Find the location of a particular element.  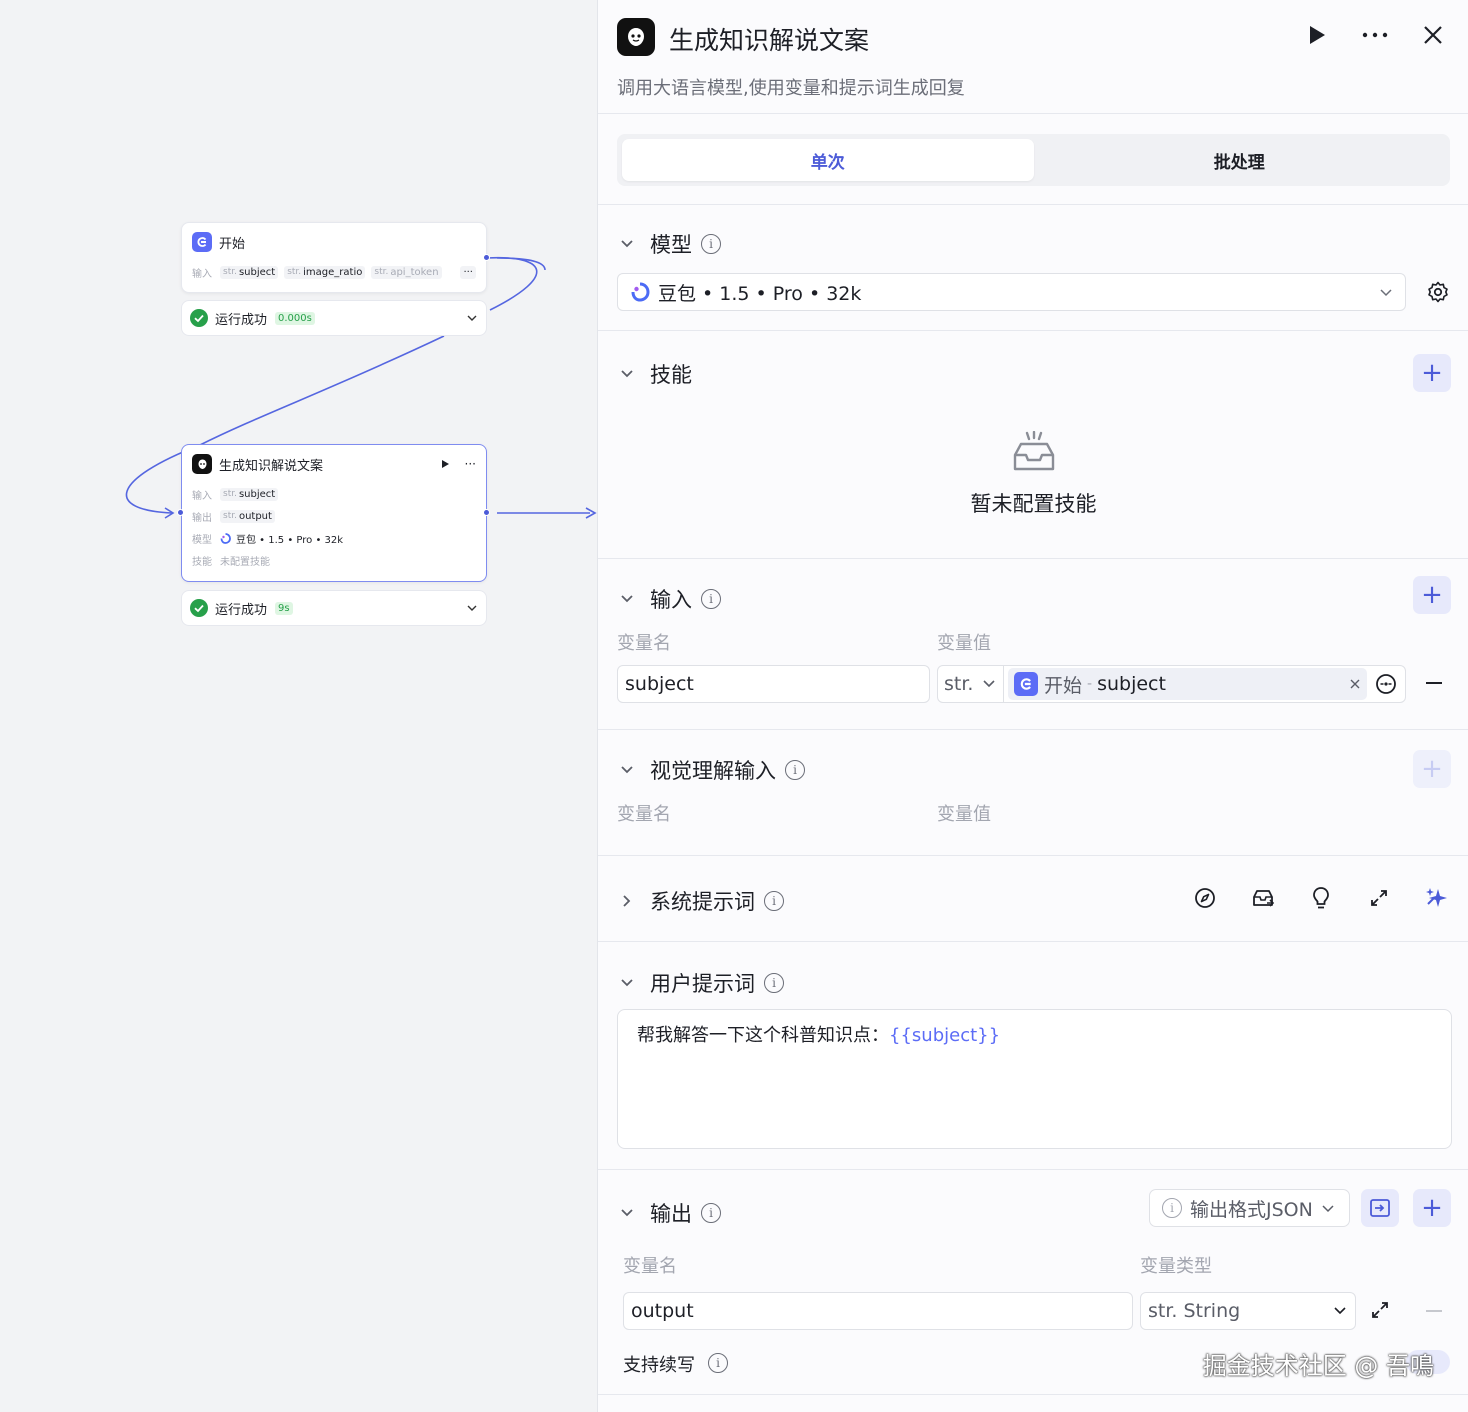

expand-icon is located at coordinates (1379, 898).